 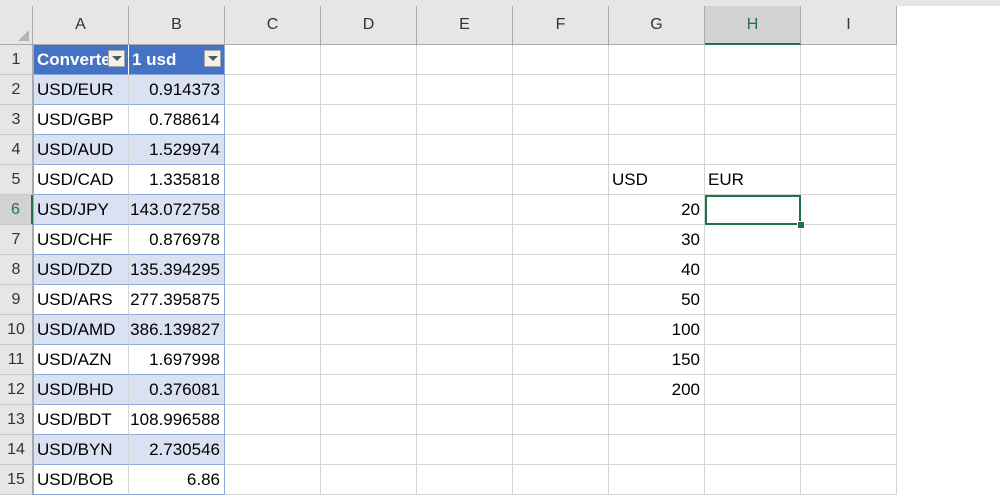 What do you see at coordinates (657, 330) in the screenshot?
I see `usd-amount-cell: 100` at bounding box center [657, 330].